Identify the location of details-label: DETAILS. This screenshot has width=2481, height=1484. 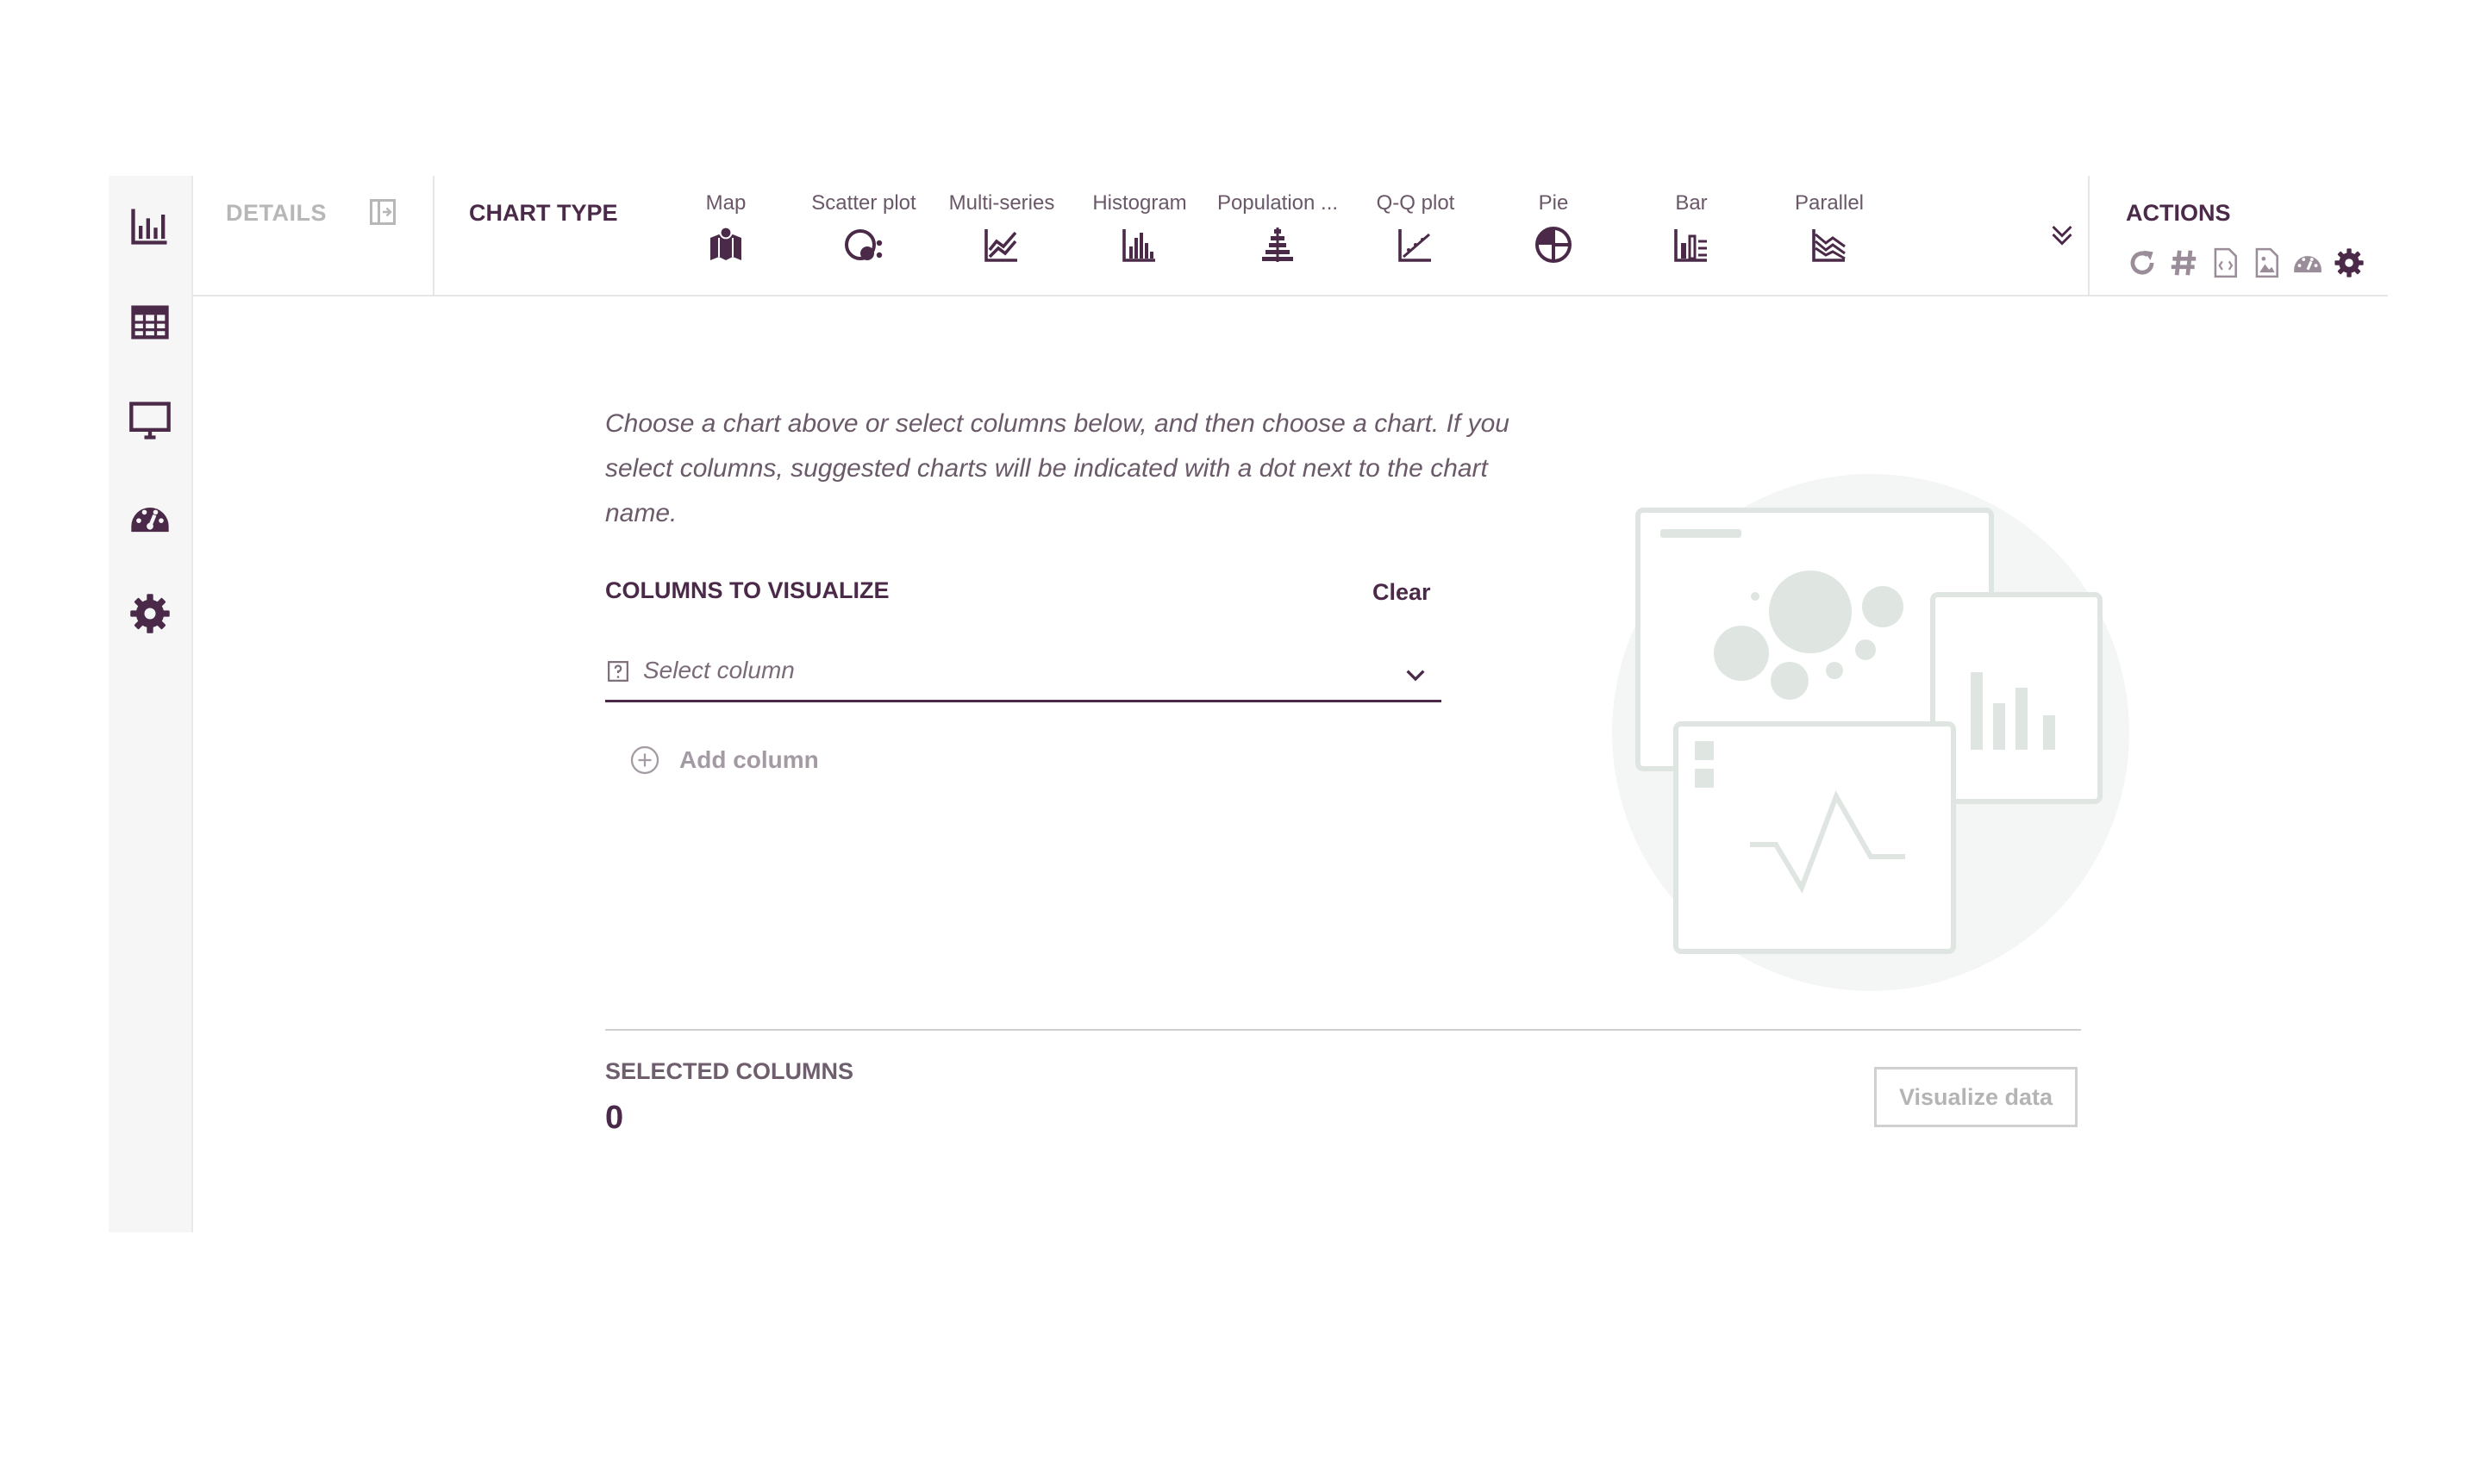
(276, 213).